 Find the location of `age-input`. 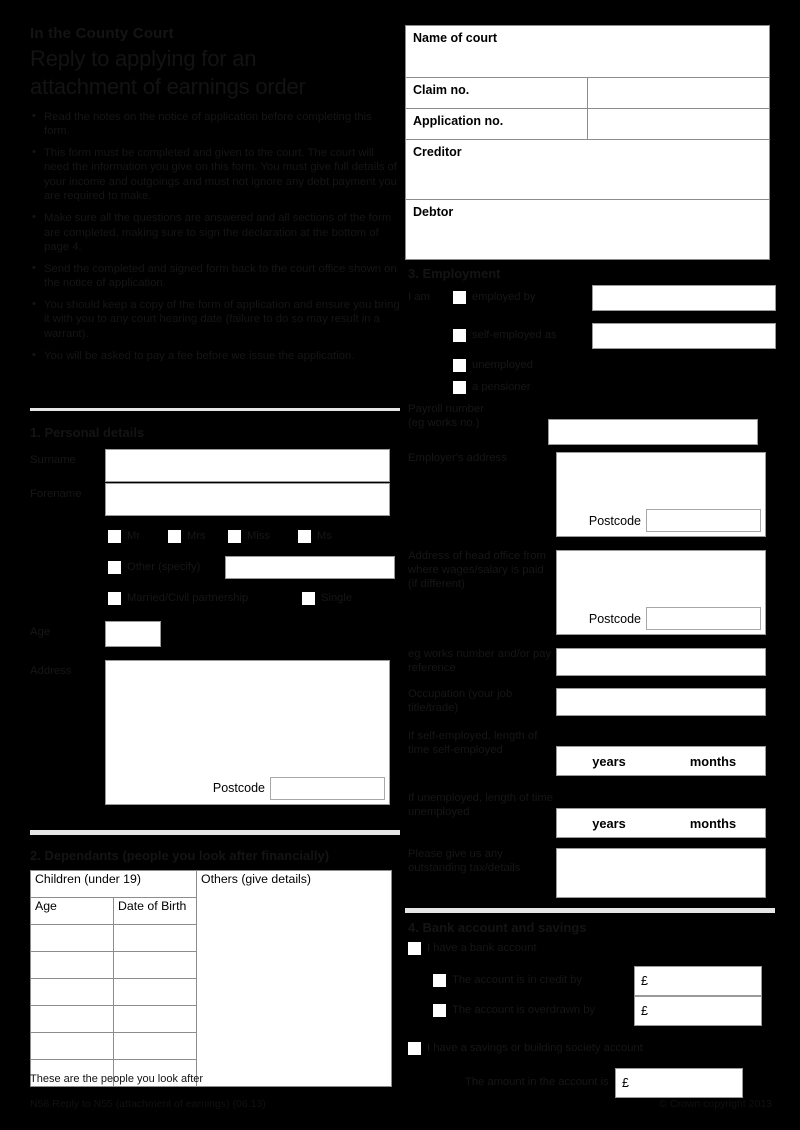

age-input is located at coordinates (133, 633).